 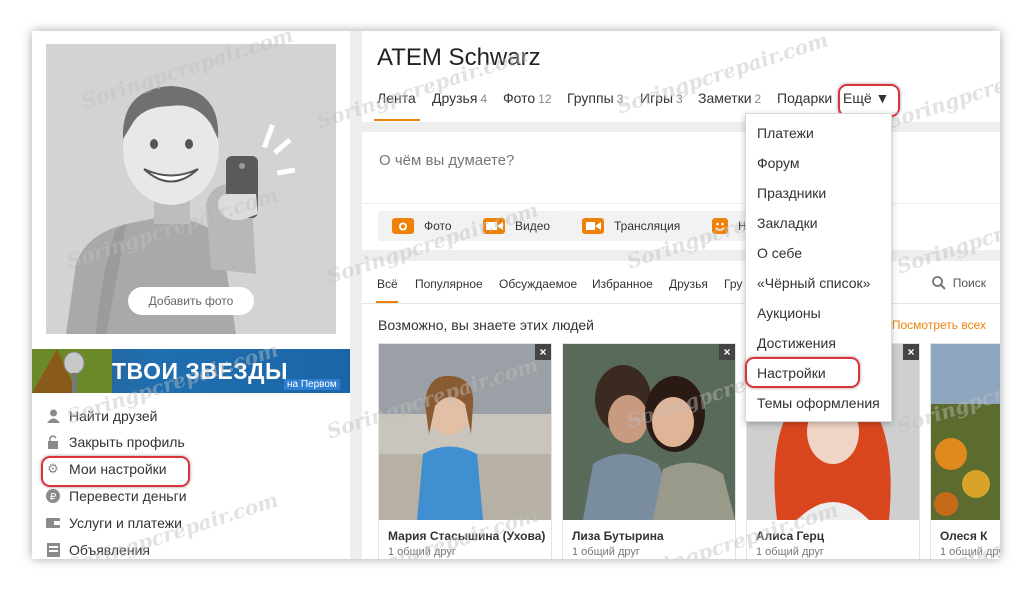 What do you see at coordinates (397, 120) in the screenshot?
I see `tab-active-indicator` at bounding box center [397, 120].